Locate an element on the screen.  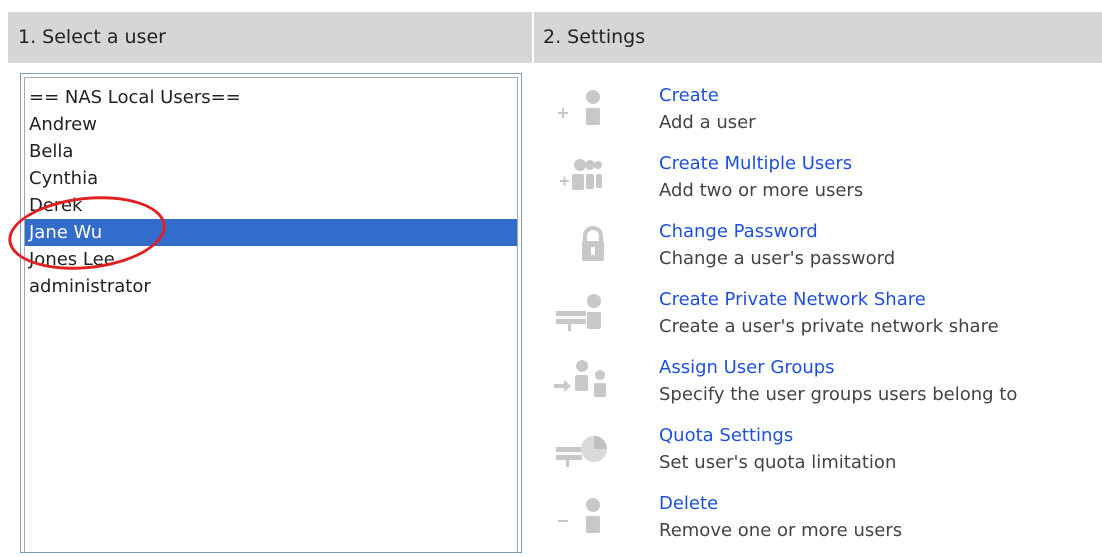
select-user-header: 1. Select a user is located at coordinates (270, 37).